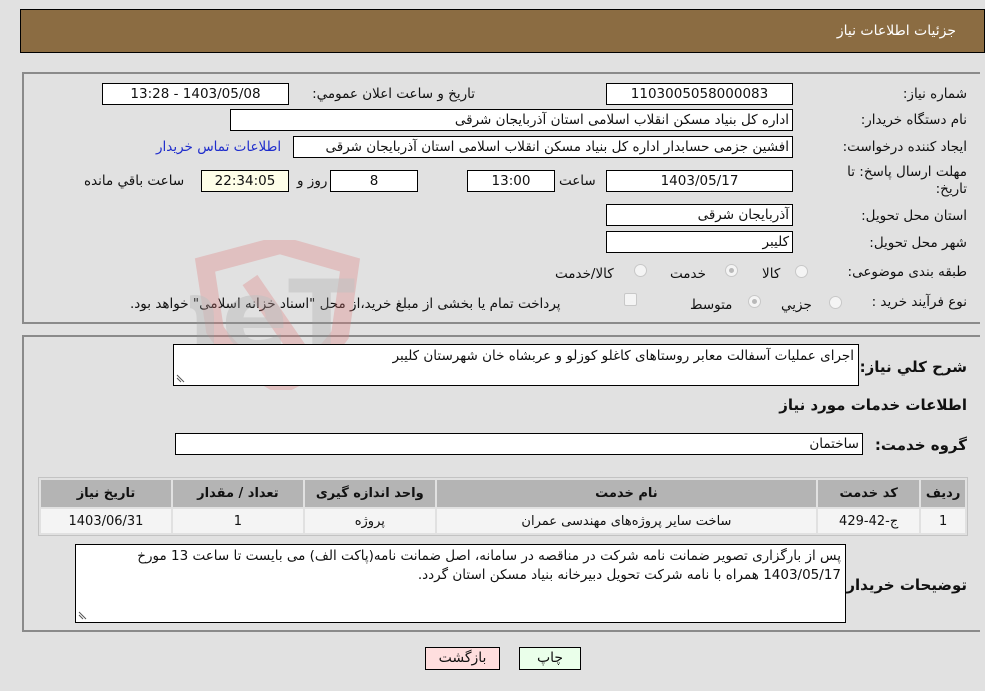 This screenshot has width=985, height=691. Describe the element at coordinates (943, 493) in the screenshot. I see `col-row-number: ردیف` at that location.